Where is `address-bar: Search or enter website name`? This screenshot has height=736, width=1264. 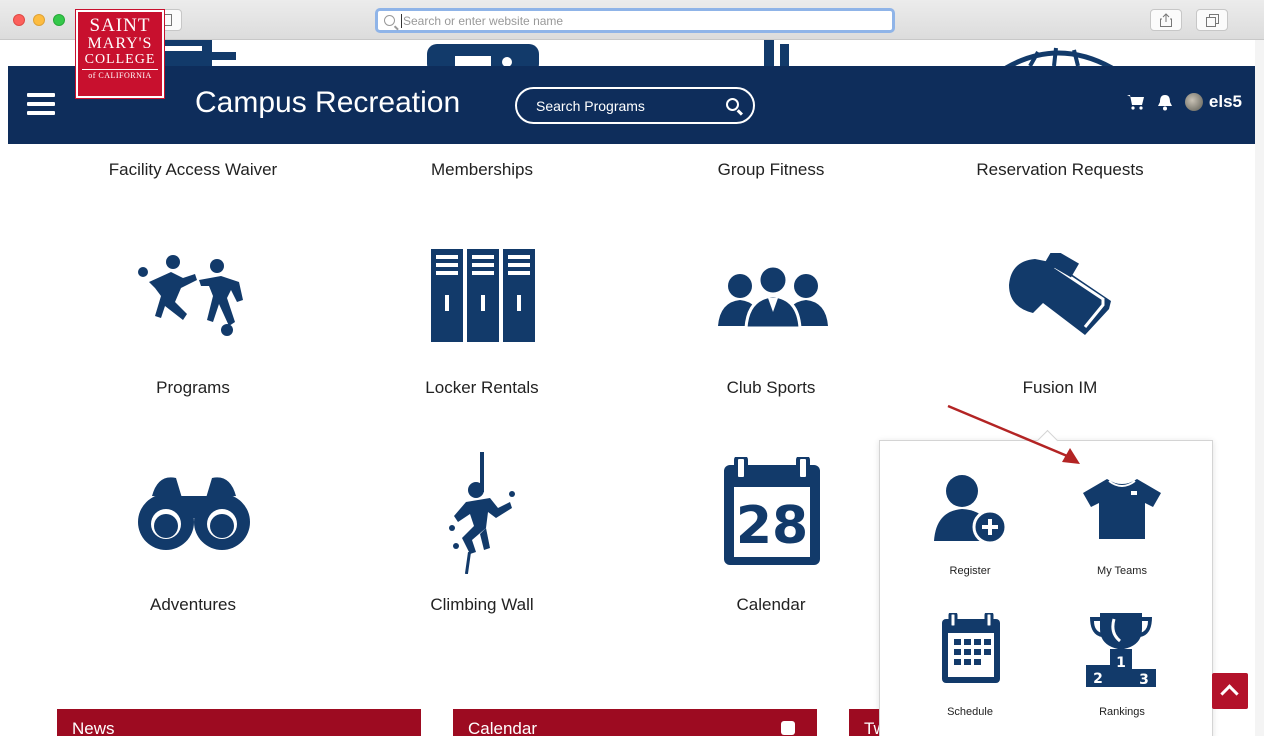 address-bar: Search or enter website name is located at coordinates (635, 20).